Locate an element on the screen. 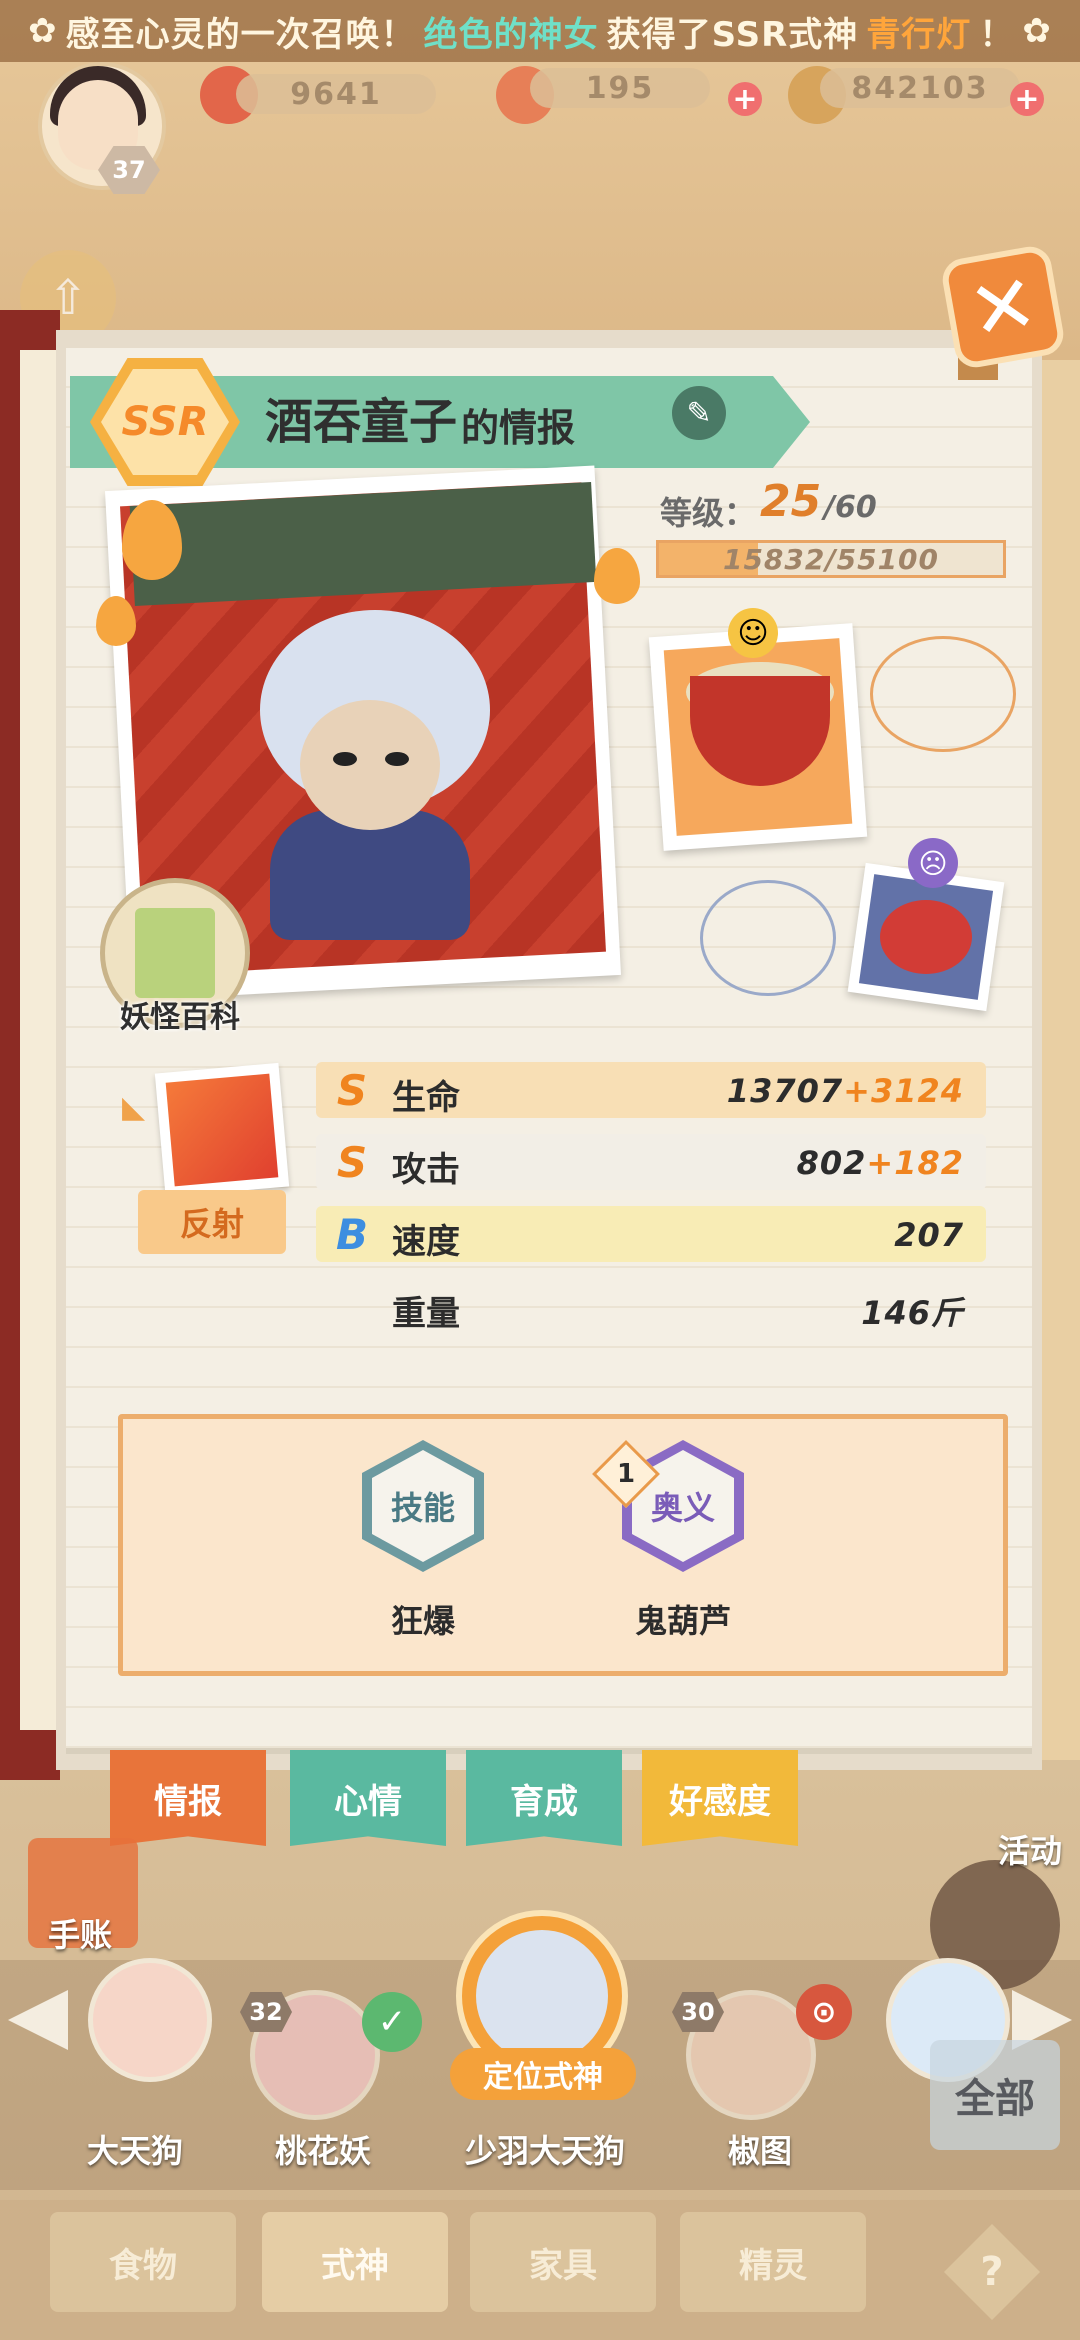 This screenshot has width=1080, height=2340. stat-base: 13707 is located at coordinates (785, 1091).